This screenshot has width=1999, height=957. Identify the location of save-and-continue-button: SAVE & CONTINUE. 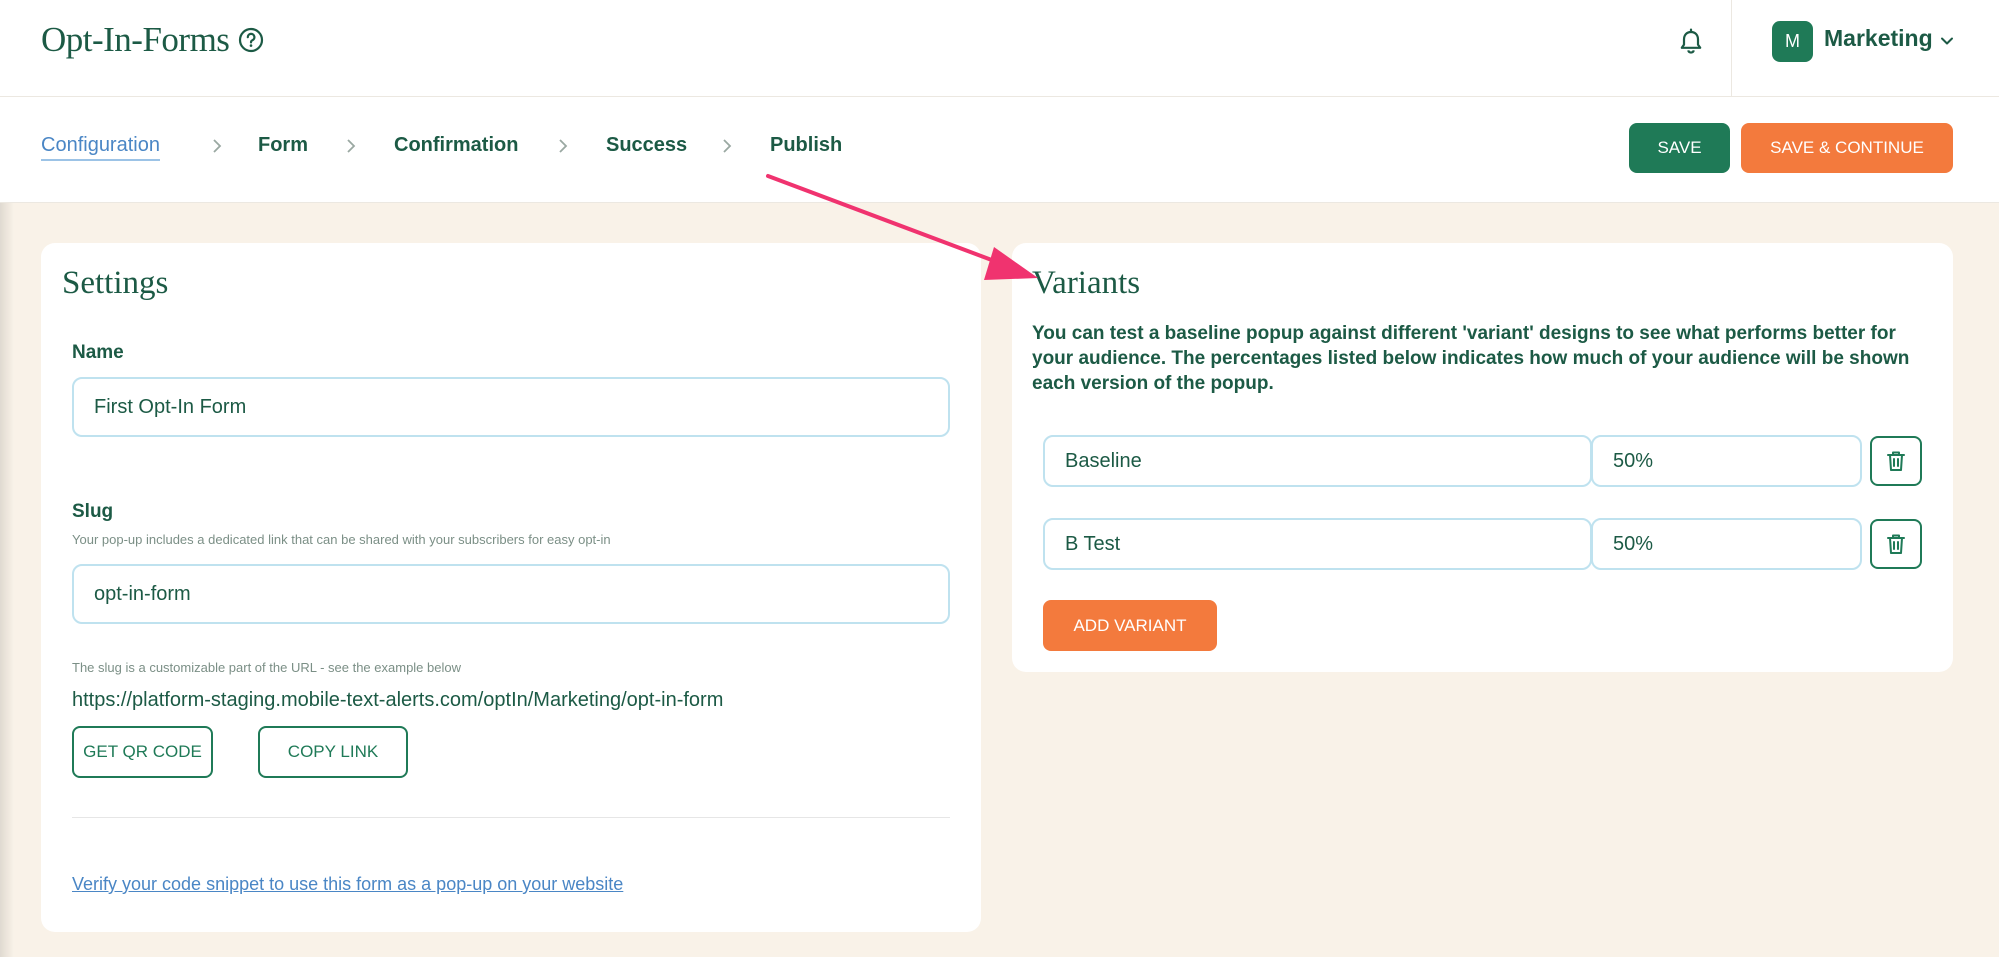
(1847, 148).